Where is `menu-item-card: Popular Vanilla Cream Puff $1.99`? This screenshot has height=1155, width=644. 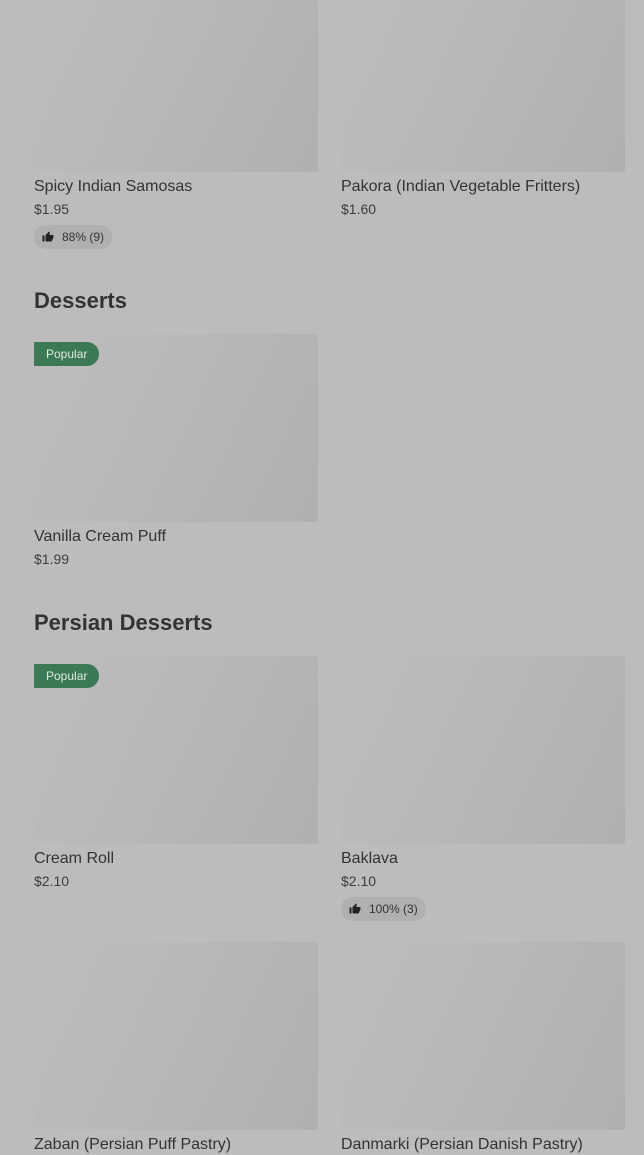 menu-item-card: Popular Vanilla Cream Puff $1.99 is located at coordinates (176, 451).